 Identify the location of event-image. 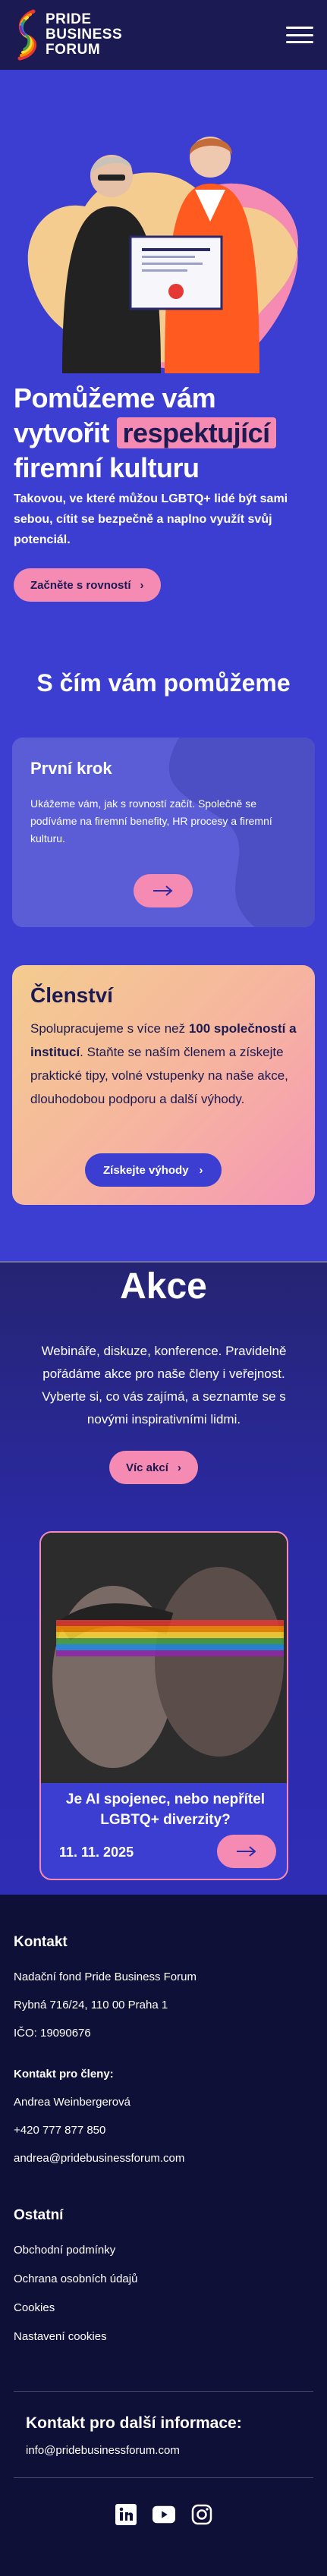
(164, 1658).